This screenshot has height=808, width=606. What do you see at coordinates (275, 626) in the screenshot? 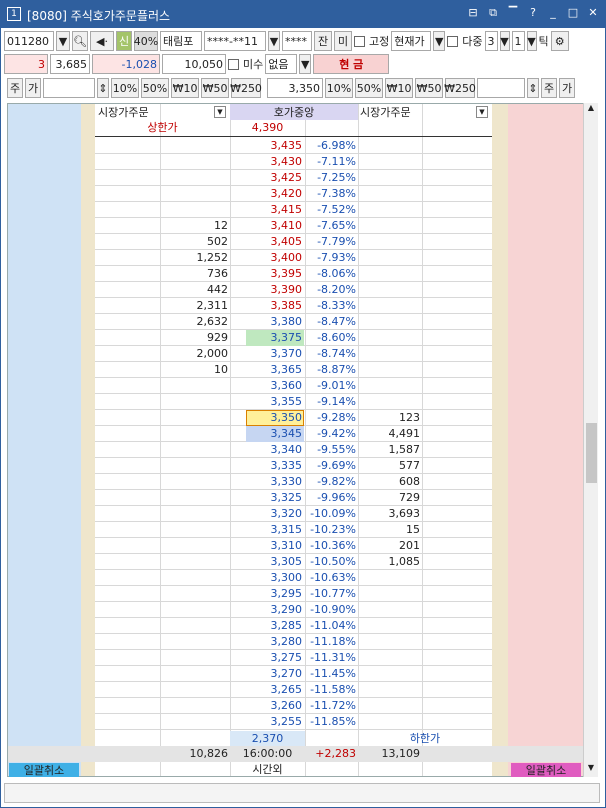
I see `price-cell: 3,285` at bounding box center [275, 626].